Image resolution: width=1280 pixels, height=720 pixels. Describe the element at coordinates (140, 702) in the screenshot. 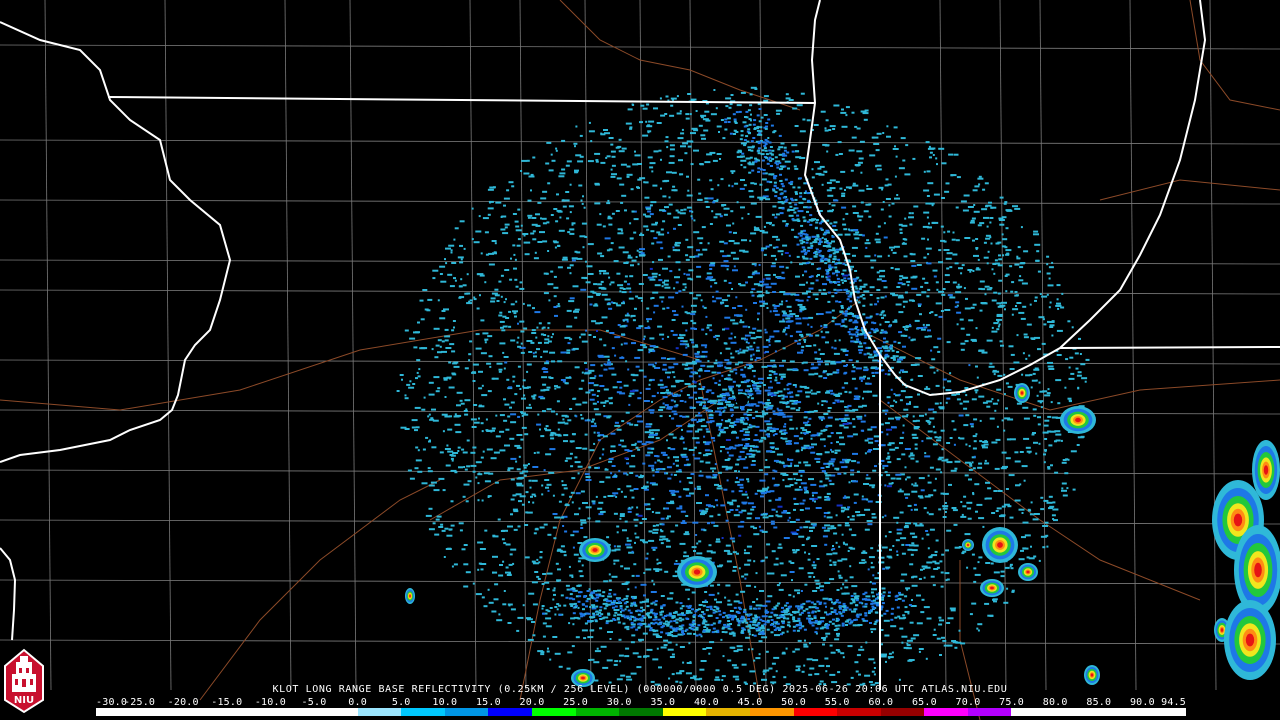

I see `scale-tick-label: -25.0` at that location.